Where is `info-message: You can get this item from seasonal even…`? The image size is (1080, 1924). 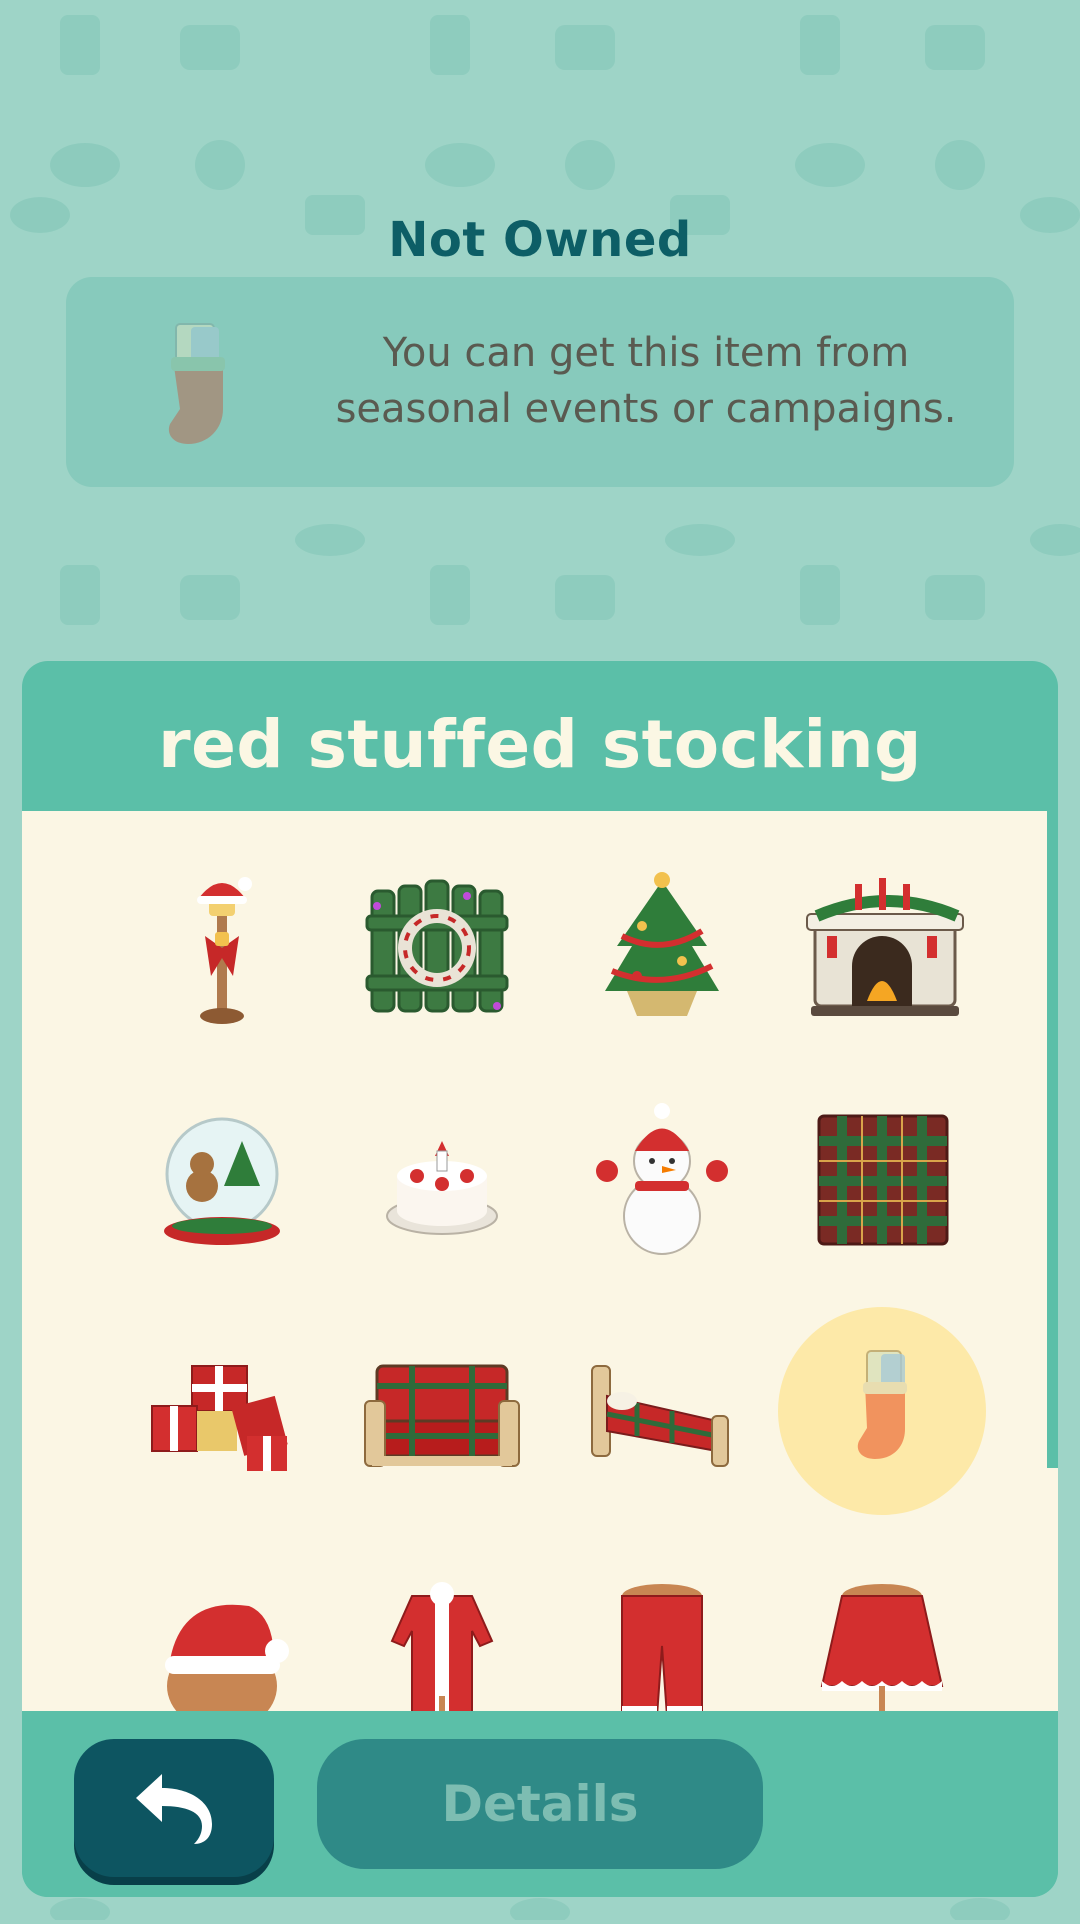
info-message: You can get this item from seasonal even… is located at coordinates (646, 381).